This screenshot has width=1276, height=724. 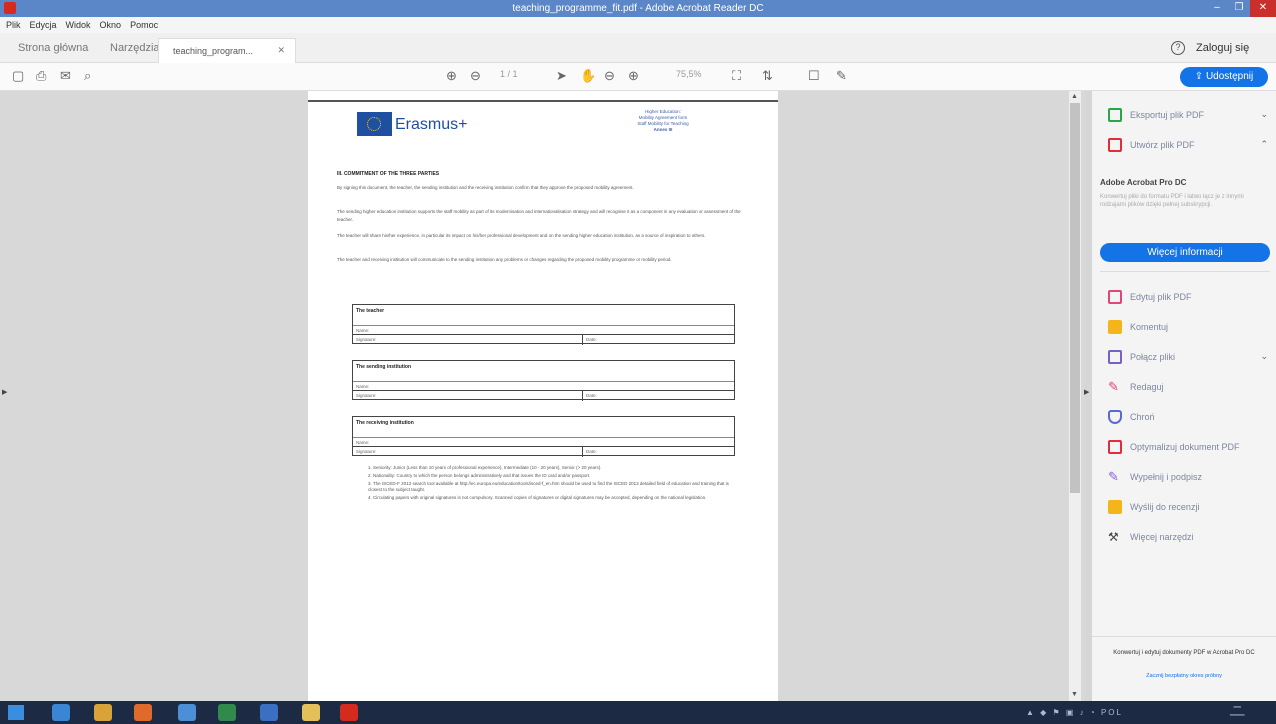 I want to click on help-icon: ?, so click(x=1178, y=48).